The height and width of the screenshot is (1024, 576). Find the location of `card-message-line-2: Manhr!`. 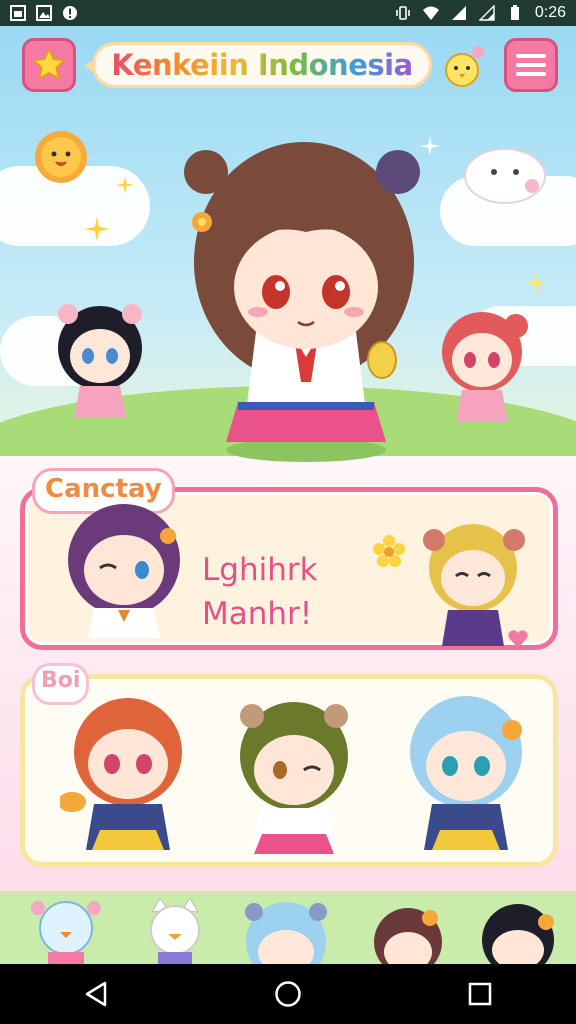

card-message-line-2: Manhr! is located at coordinates (257, 614).